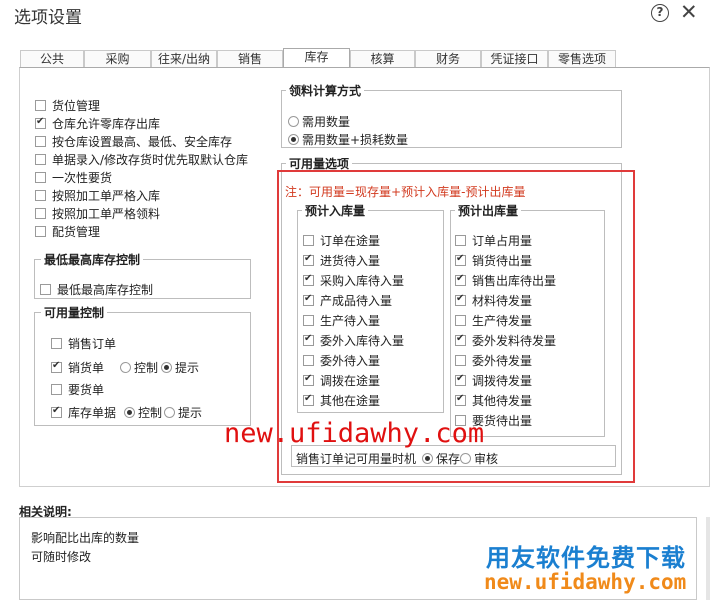 The image size is (710, 600). Describe the element at coordinates (143, 412) in the screenshot. I see `radio-stock-bill-control: 控制` at that location.